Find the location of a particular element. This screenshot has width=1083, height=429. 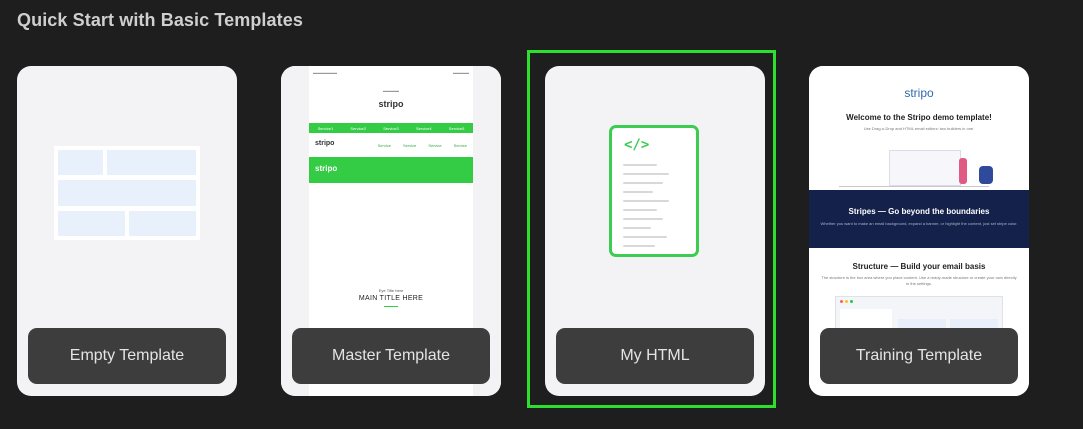

section-title: Quick Start with Basic Templates is located at coordinates (160, 20).